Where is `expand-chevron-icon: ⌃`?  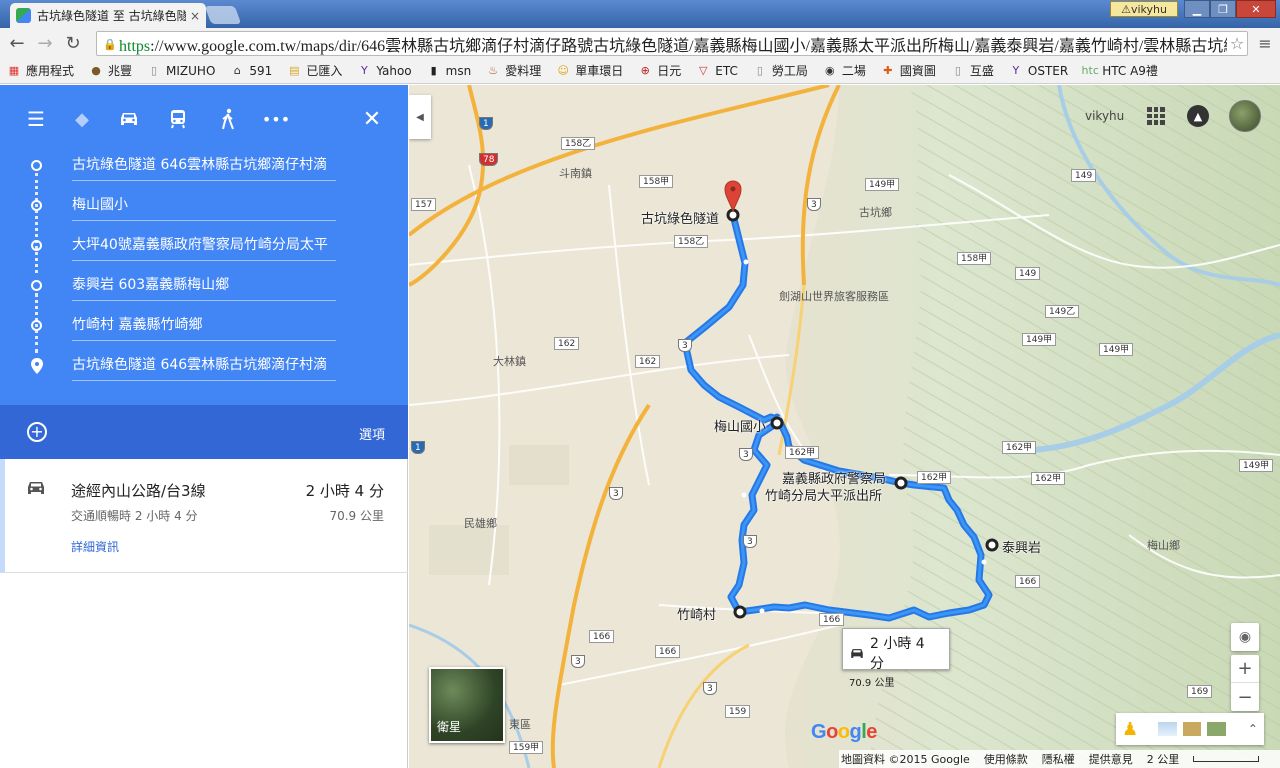
expand-chevron-icon: ⌃ is located at coordinates (1253, 729).